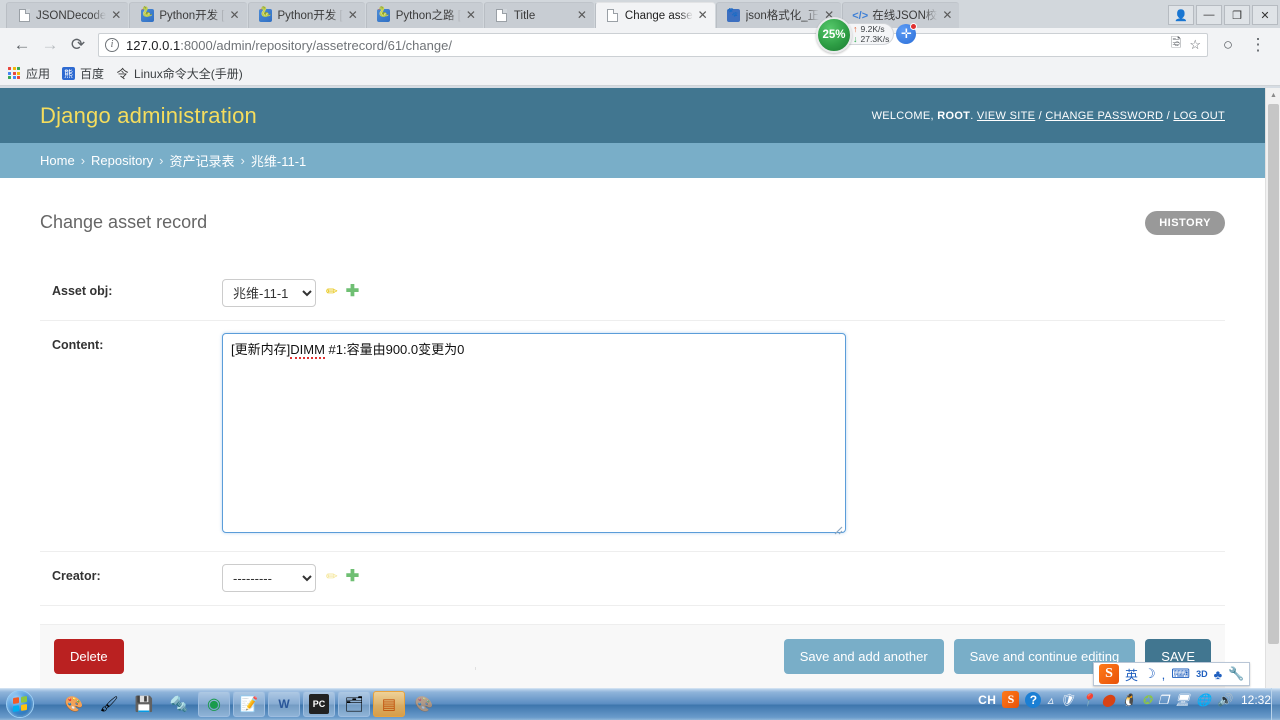  What do you see at coordinates (1273, 95) in the screenshot?
I see `scroll-up-arrow-icon: ▲` at bounding box center [1273, 95].